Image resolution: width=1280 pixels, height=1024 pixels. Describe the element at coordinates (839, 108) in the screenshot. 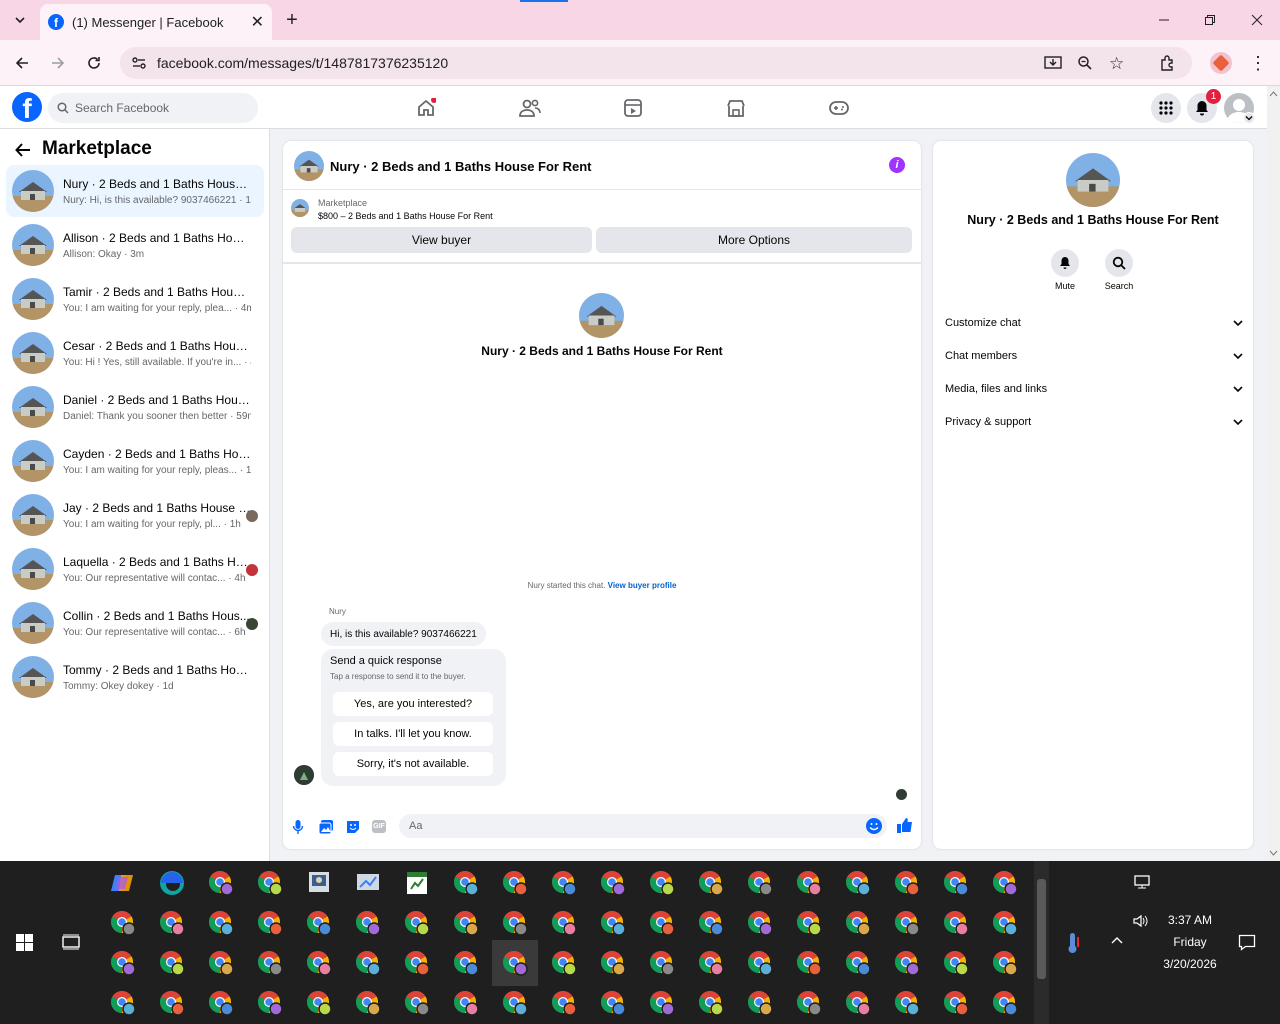

I see `gaming-nav-icon` at that location.